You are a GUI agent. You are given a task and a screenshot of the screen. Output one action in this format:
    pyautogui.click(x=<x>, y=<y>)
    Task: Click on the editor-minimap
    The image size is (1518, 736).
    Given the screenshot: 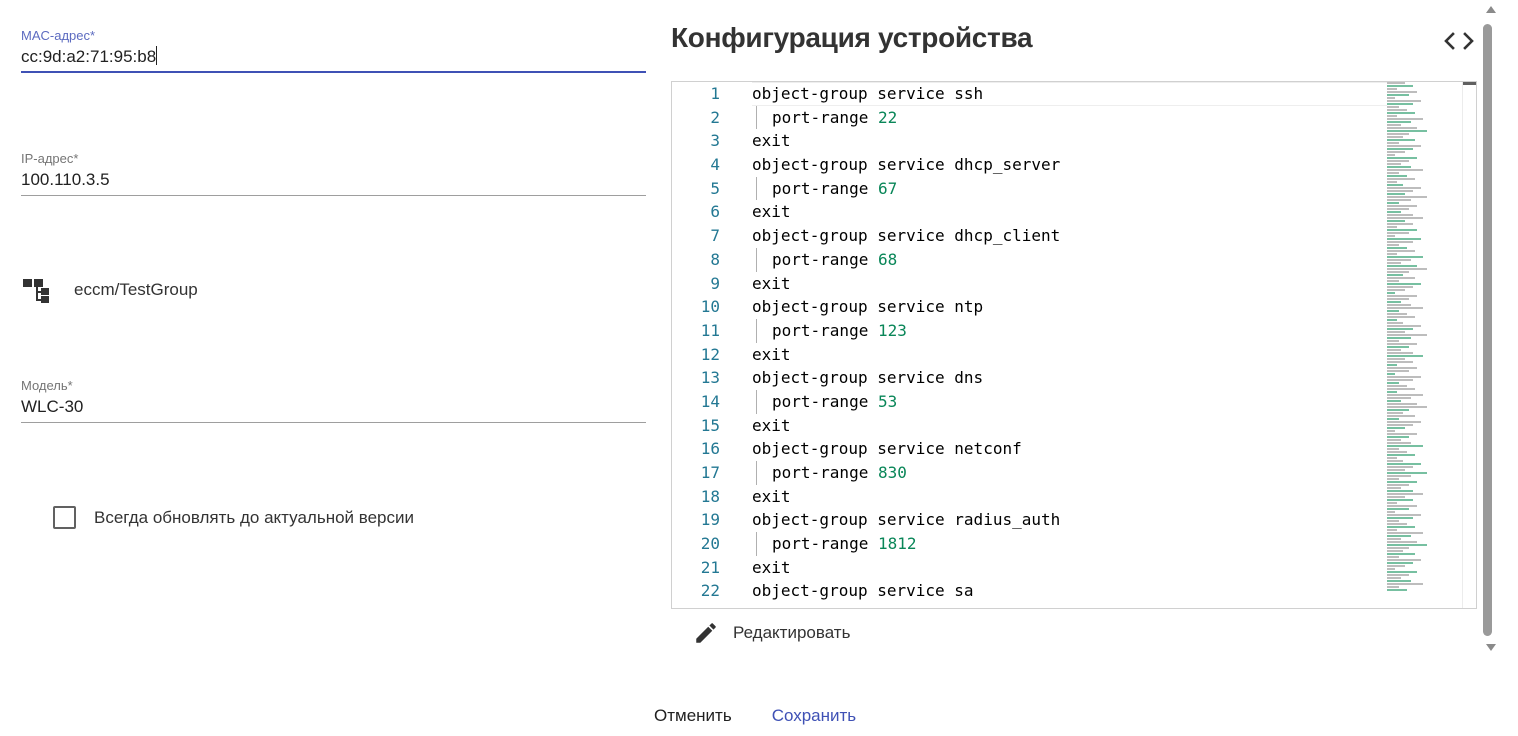 What is the action you would take?
    pyautogui.click(x=1426, y=340)
    